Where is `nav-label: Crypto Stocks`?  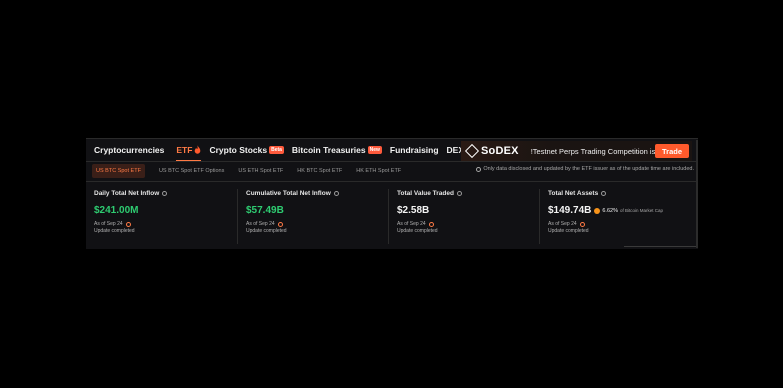 nav-label: Crypto Stocks is located at coordinates (238, 150).